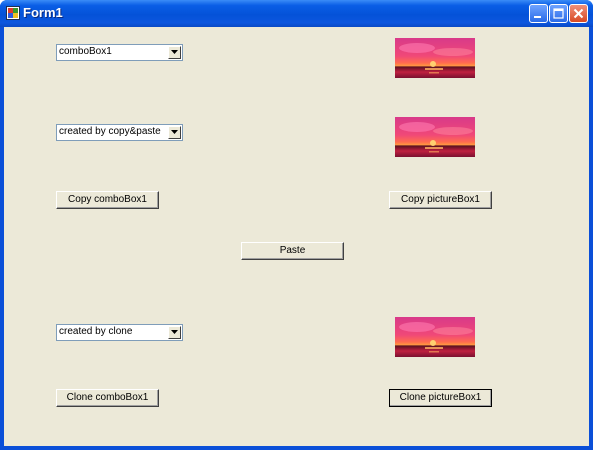 The height and width of the screenshot is (450, 593). I want to click on combobox-1-text: comboBox1, so click(85, 51).